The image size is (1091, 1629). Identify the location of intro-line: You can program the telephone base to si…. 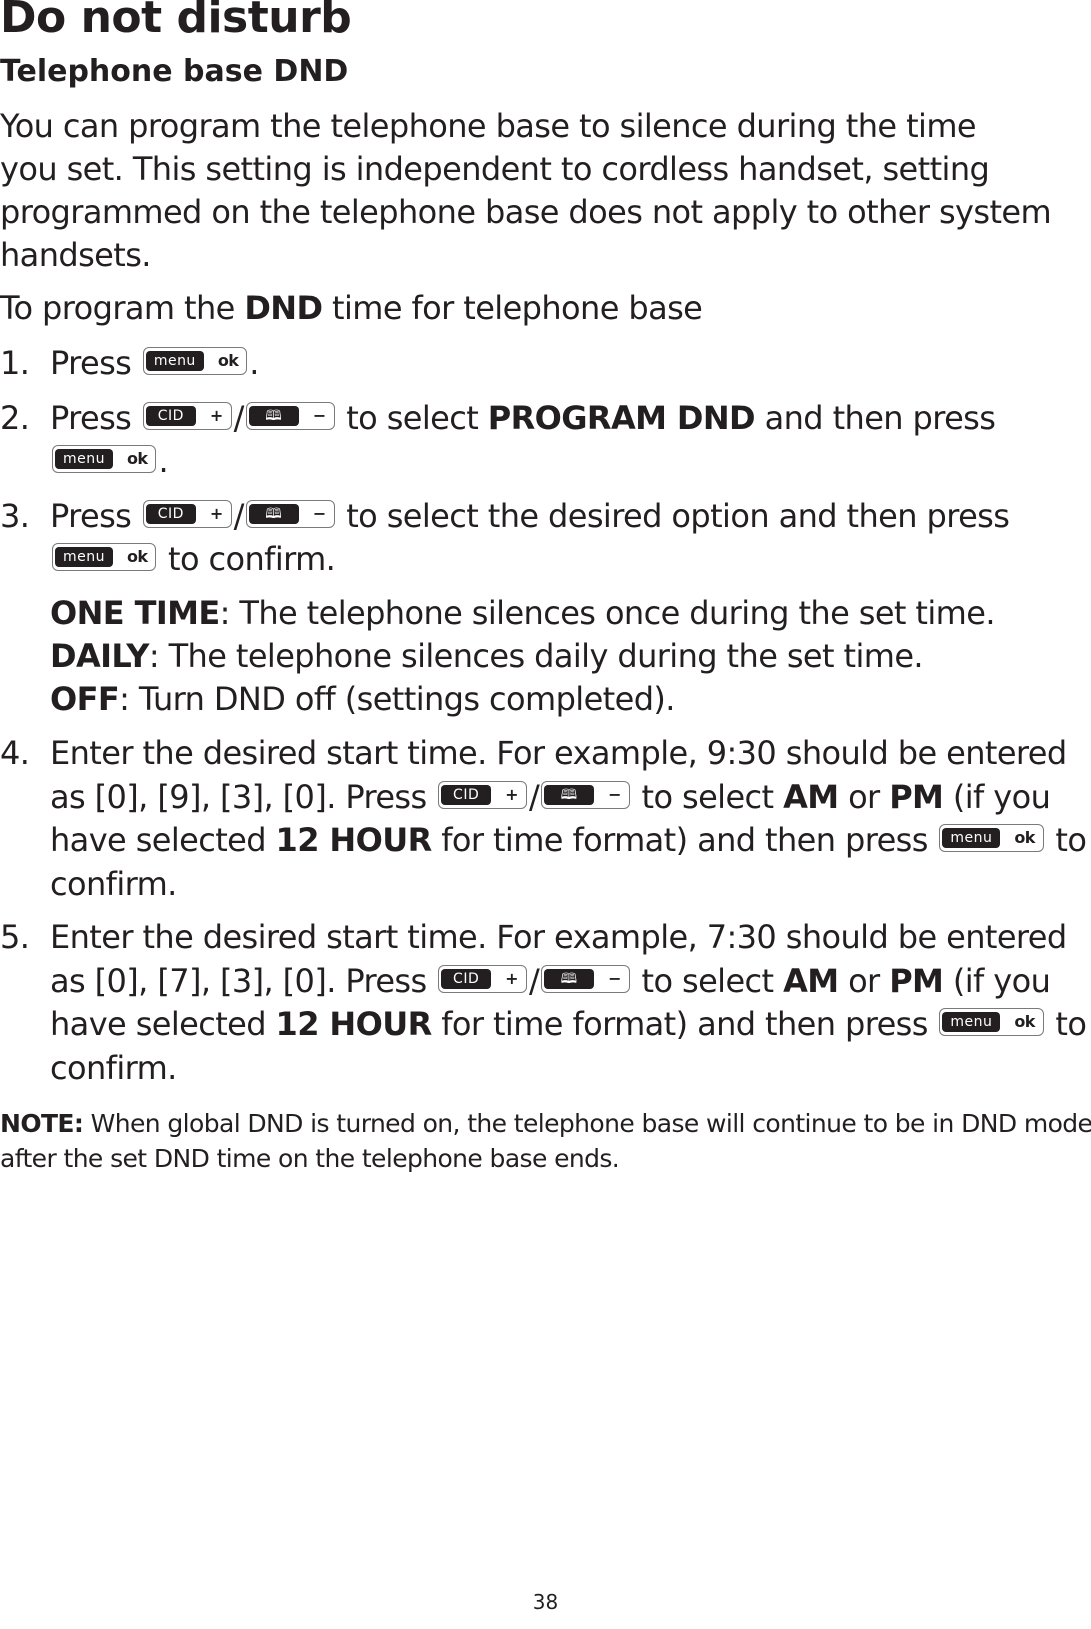
(488, 126).